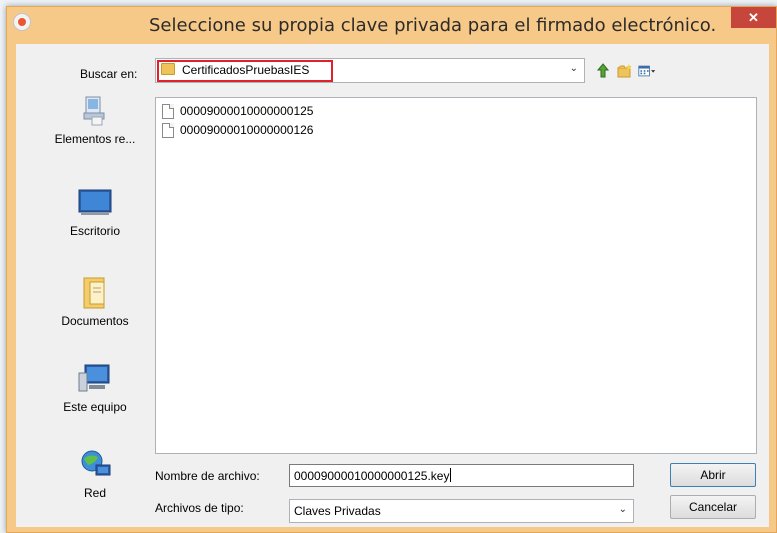 This screenshot has width=777, height=533. What do you see at coordinates (372, 476) in the screenshot?
I see `filename-value: 00009000010000000125.key` at bounding box center [372, 476].